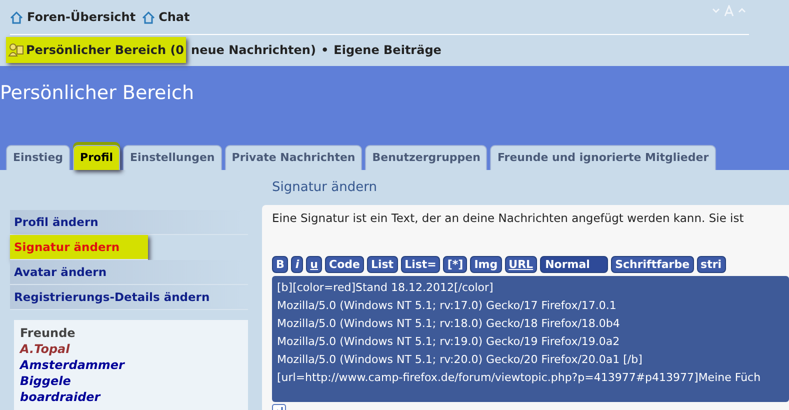  I want to click on format-button: stri, so click(711, 264).